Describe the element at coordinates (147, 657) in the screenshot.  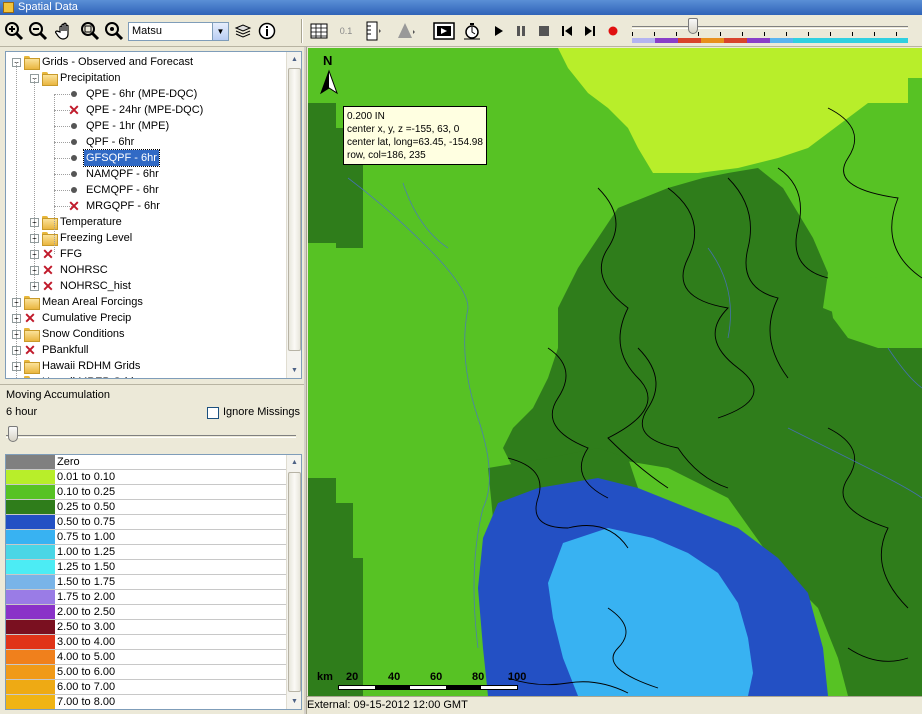
I see `legend-row: 4.00 to 5.00` at that location.